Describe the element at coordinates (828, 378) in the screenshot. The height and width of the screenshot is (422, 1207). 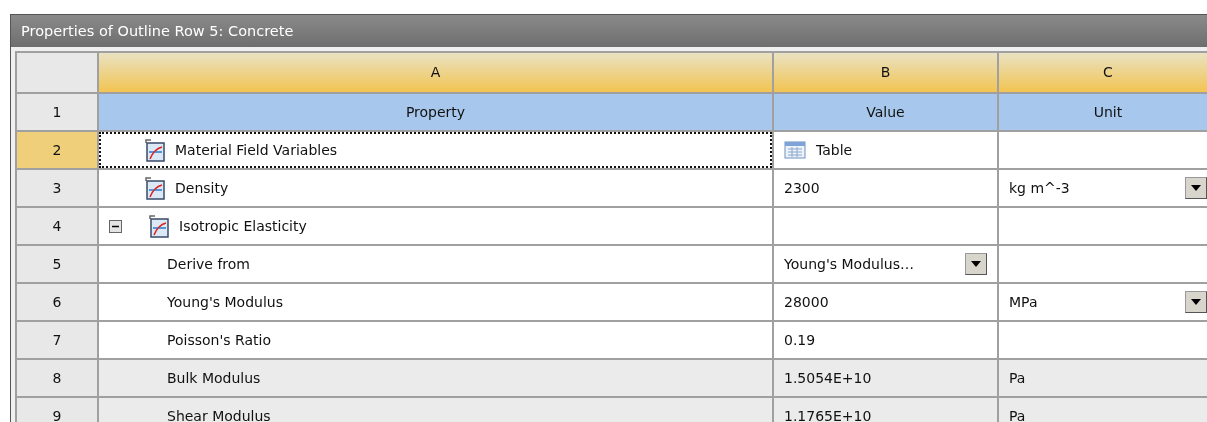
I see `value-text: 1.5054E+10` at that location.